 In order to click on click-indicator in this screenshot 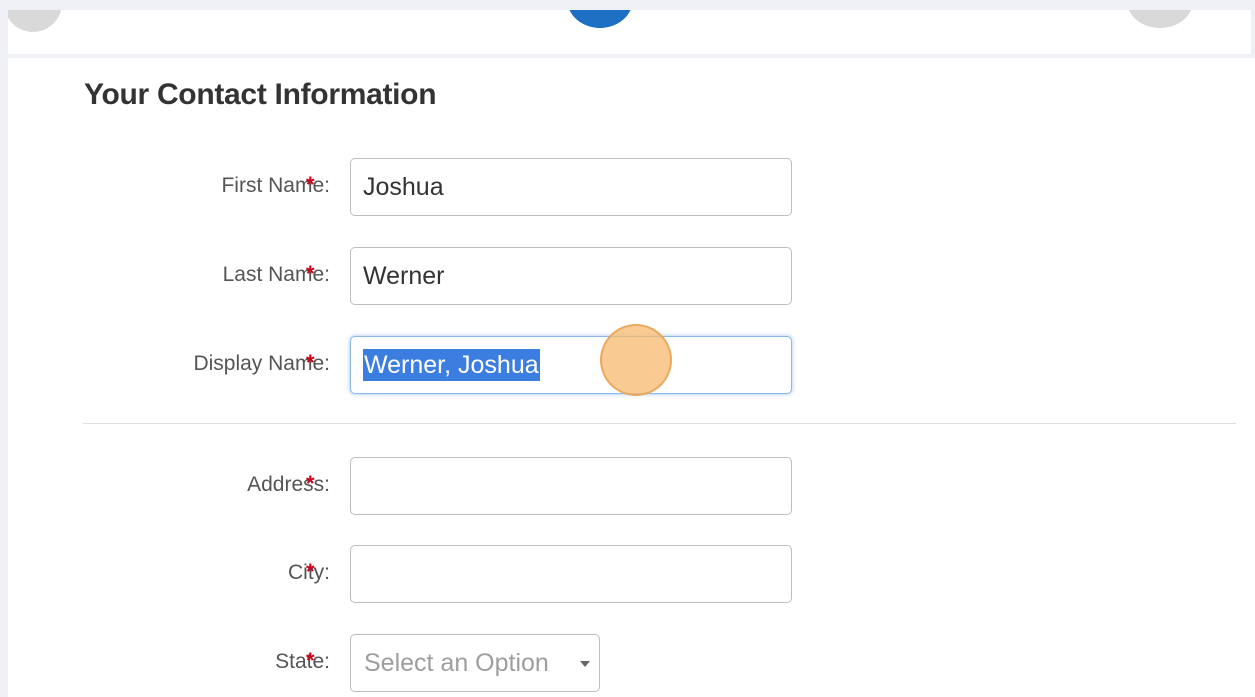, I will do `click(636, 360)`.